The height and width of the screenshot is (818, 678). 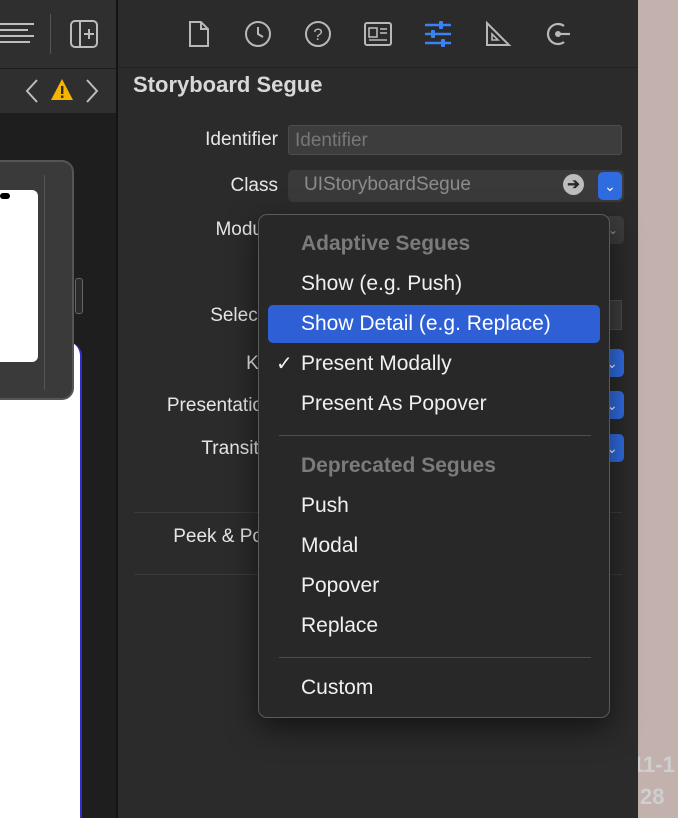 I want to click on warning-icon, so click(x=62, y=90).